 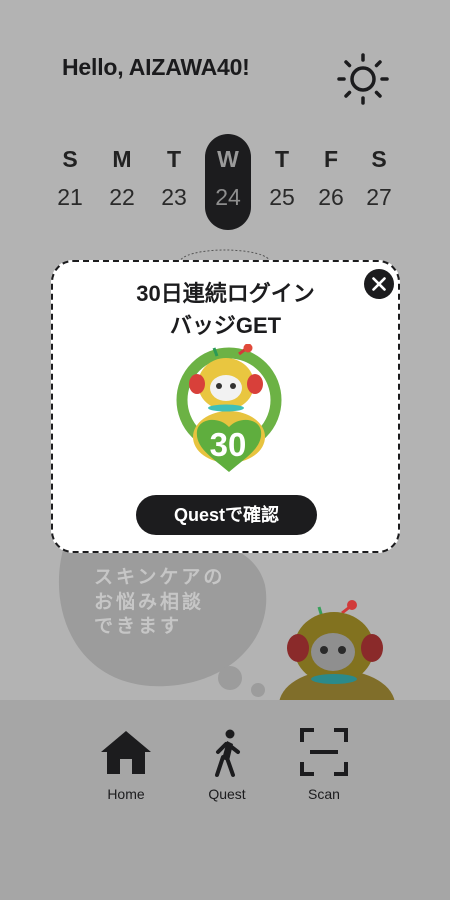 I want to click on day-date: 25, so click(x=282, y=197).